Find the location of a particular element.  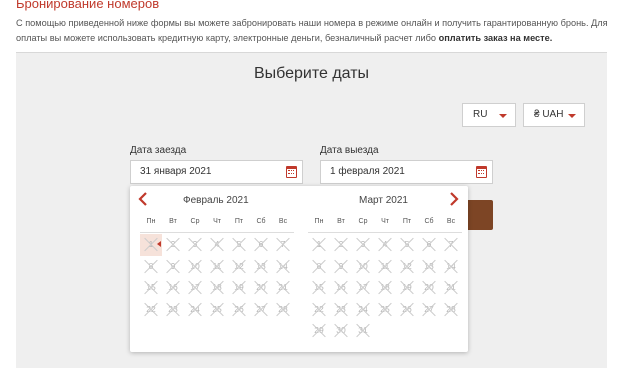

checkin-date-value: 31 января 2021 is located at coordinates (176, 171).